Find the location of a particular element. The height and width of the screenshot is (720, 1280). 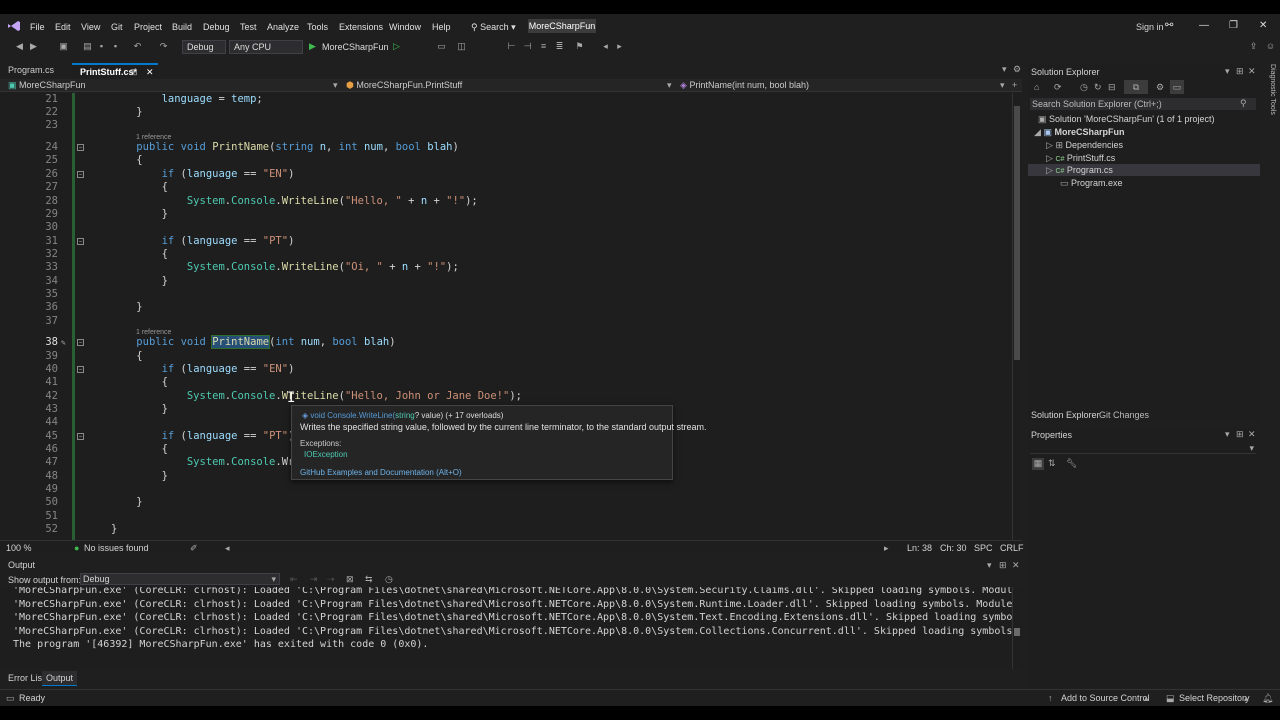

quick-action-icon: ✎ is located at coordinates (63, 342).